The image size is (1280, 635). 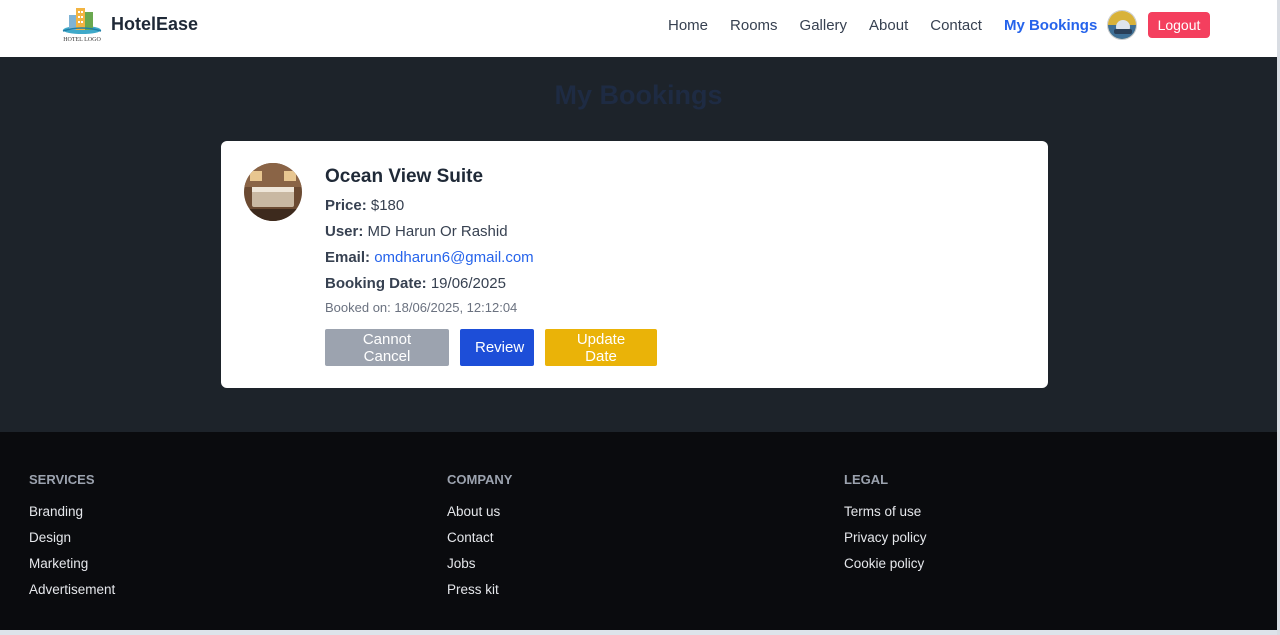 I want to click on page-title: My Bookings, so click(x=638, y=95).